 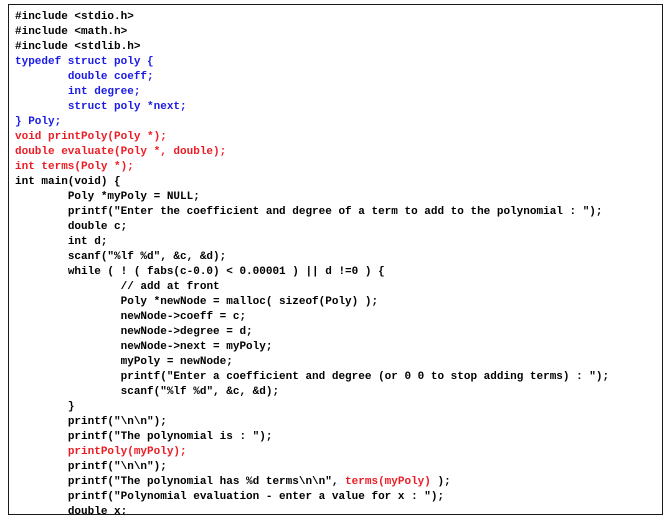 I want to click on code-line: struct poly *next;, so click(x=338, y=107).